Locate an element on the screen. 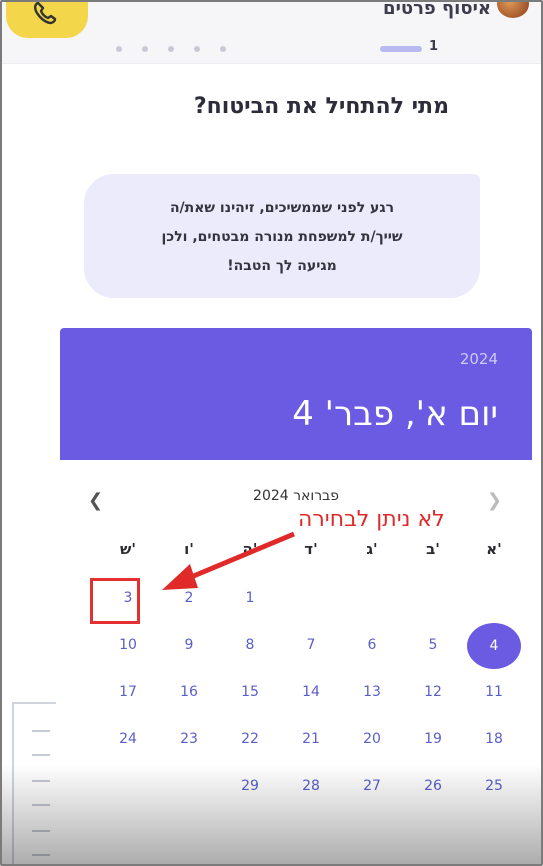 The width and height of the screenshot is (543, 866). calendar-day: 25 is located at coordinates (494, 786).